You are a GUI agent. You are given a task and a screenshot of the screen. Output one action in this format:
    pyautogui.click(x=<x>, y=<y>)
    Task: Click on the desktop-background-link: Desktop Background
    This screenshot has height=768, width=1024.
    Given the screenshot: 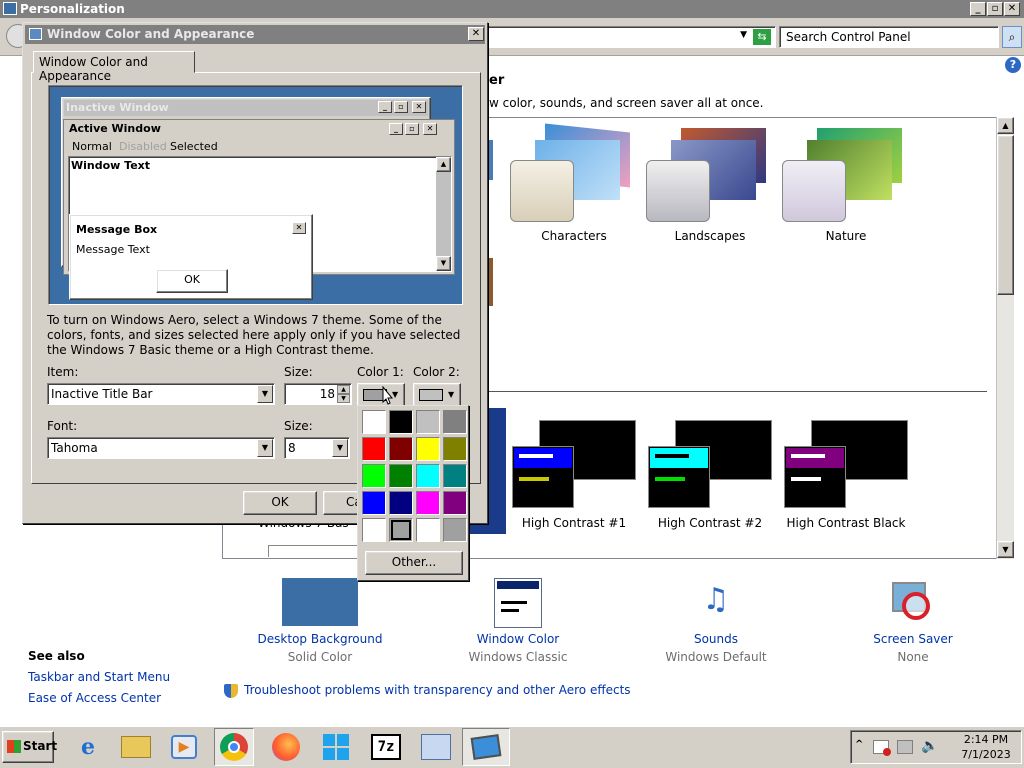 What is the action you would take?
    pyautogui.click(x=320, y=639)
    